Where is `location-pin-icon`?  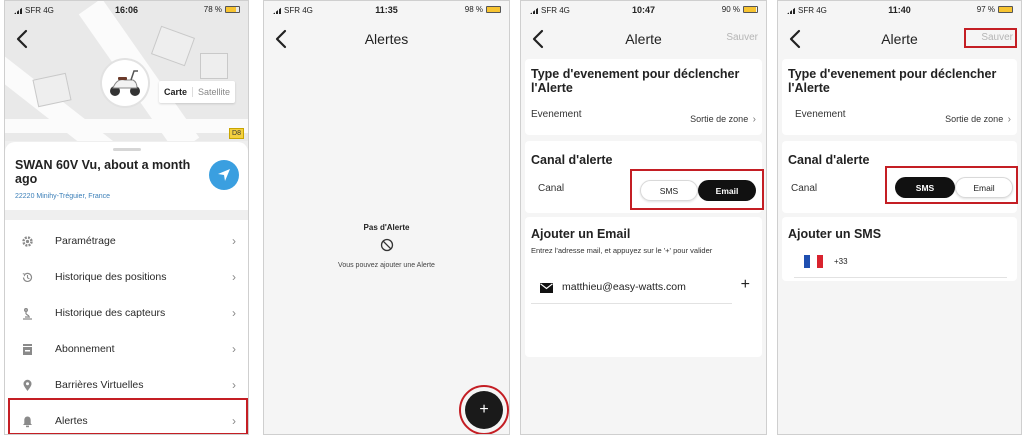 location-pin-icon is located at coordinates (27, 385).